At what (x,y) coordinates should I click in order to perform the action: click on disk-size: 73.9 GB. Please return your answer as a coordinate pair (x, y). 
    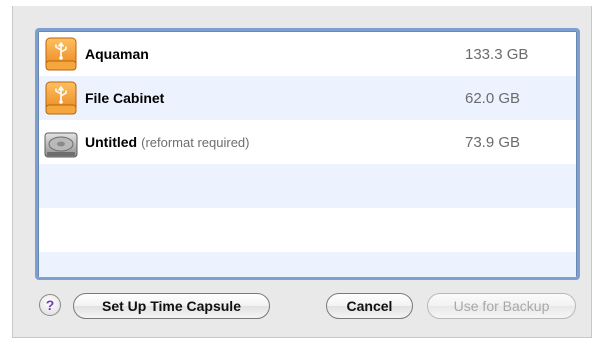
    Looking at the image, I should click on (493, 142).